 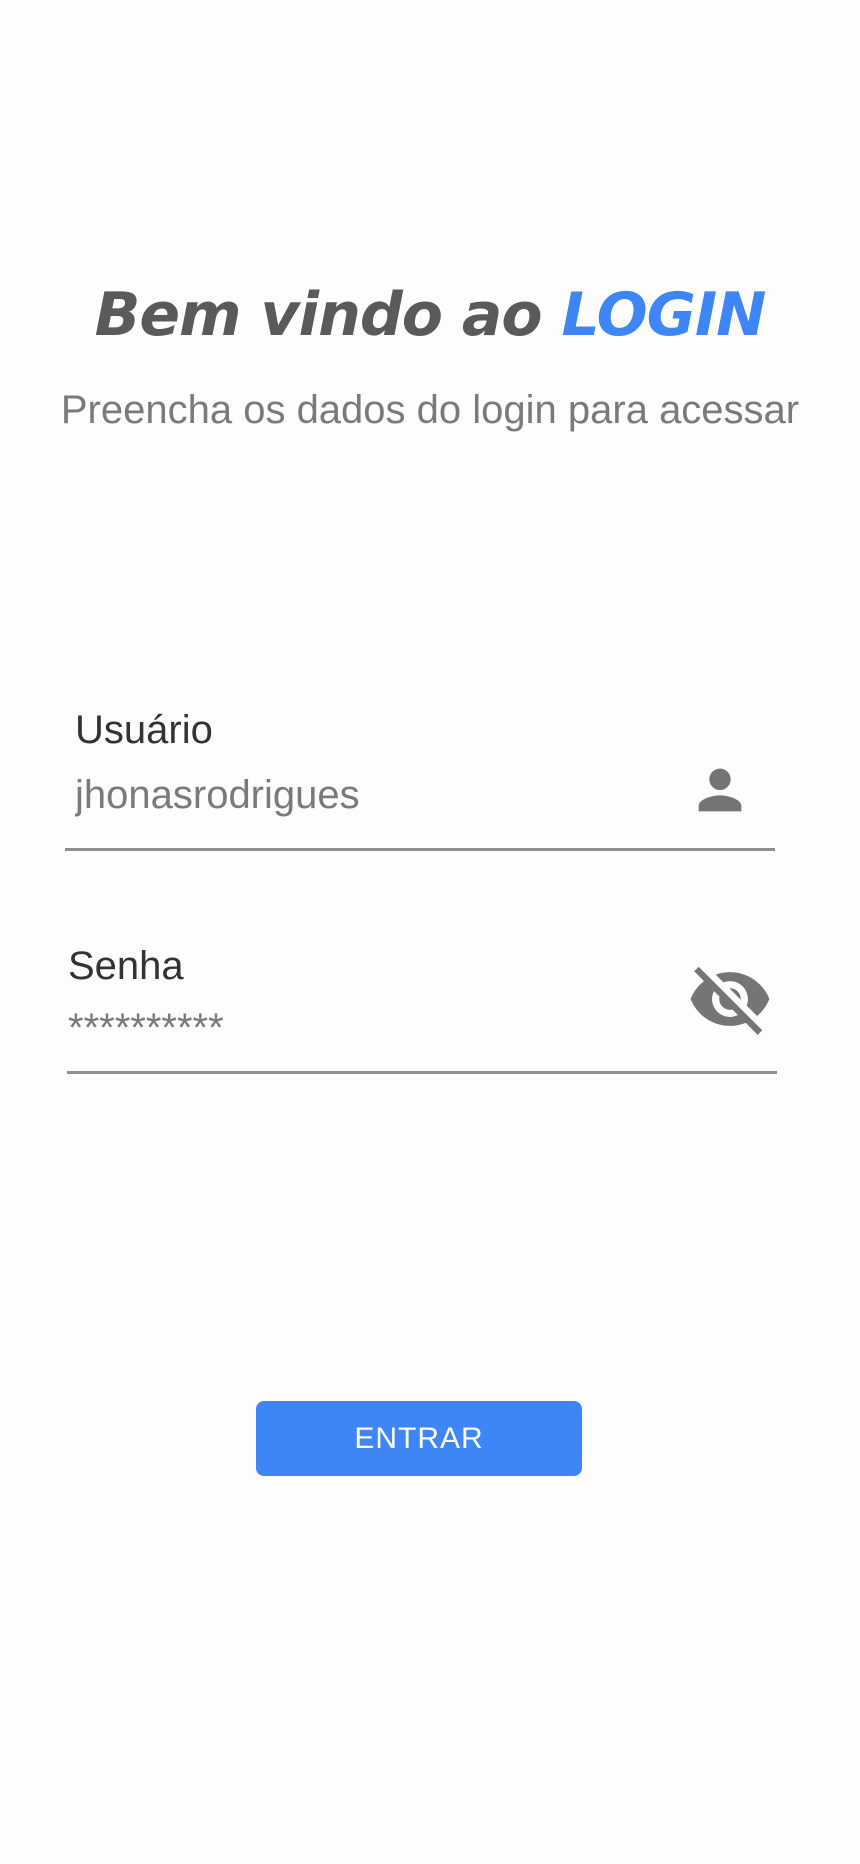 What do you see at coordinates (144, 730) in the screenshot?
I see `username-label: Usuário` at bounding box center [144, 730].